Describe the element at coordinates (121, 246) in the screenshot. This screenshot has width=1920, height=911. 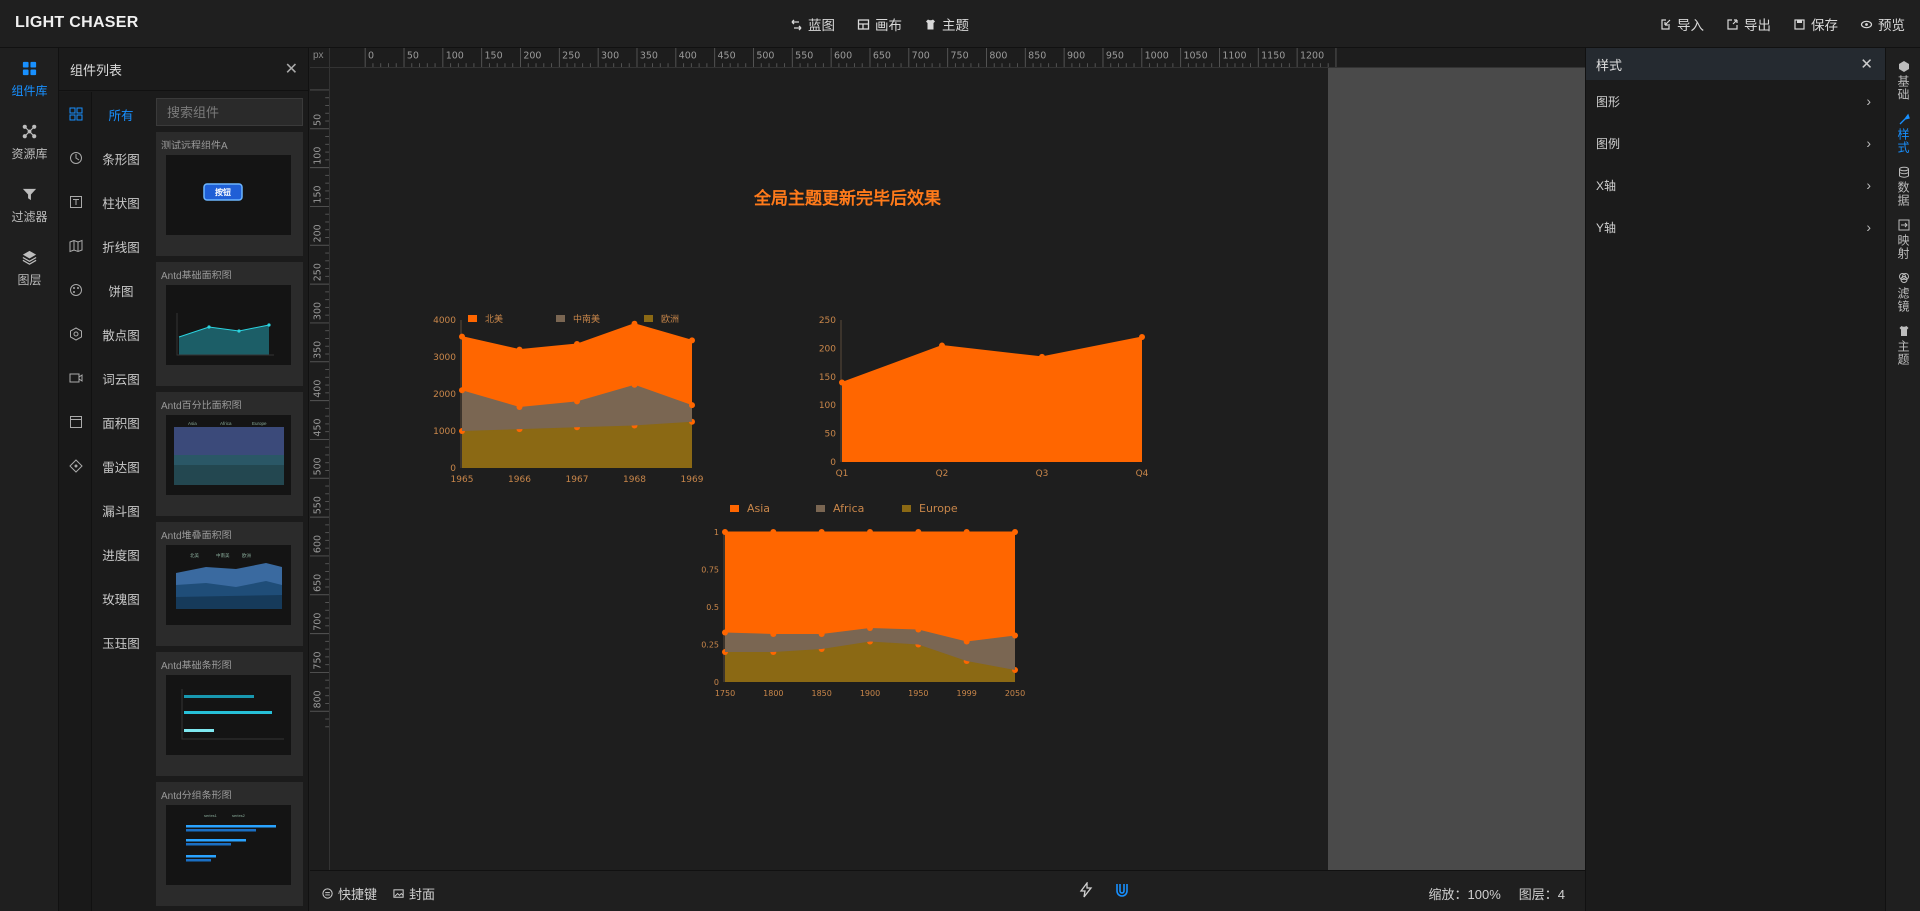
I see `category-item: 折线图` at that location.